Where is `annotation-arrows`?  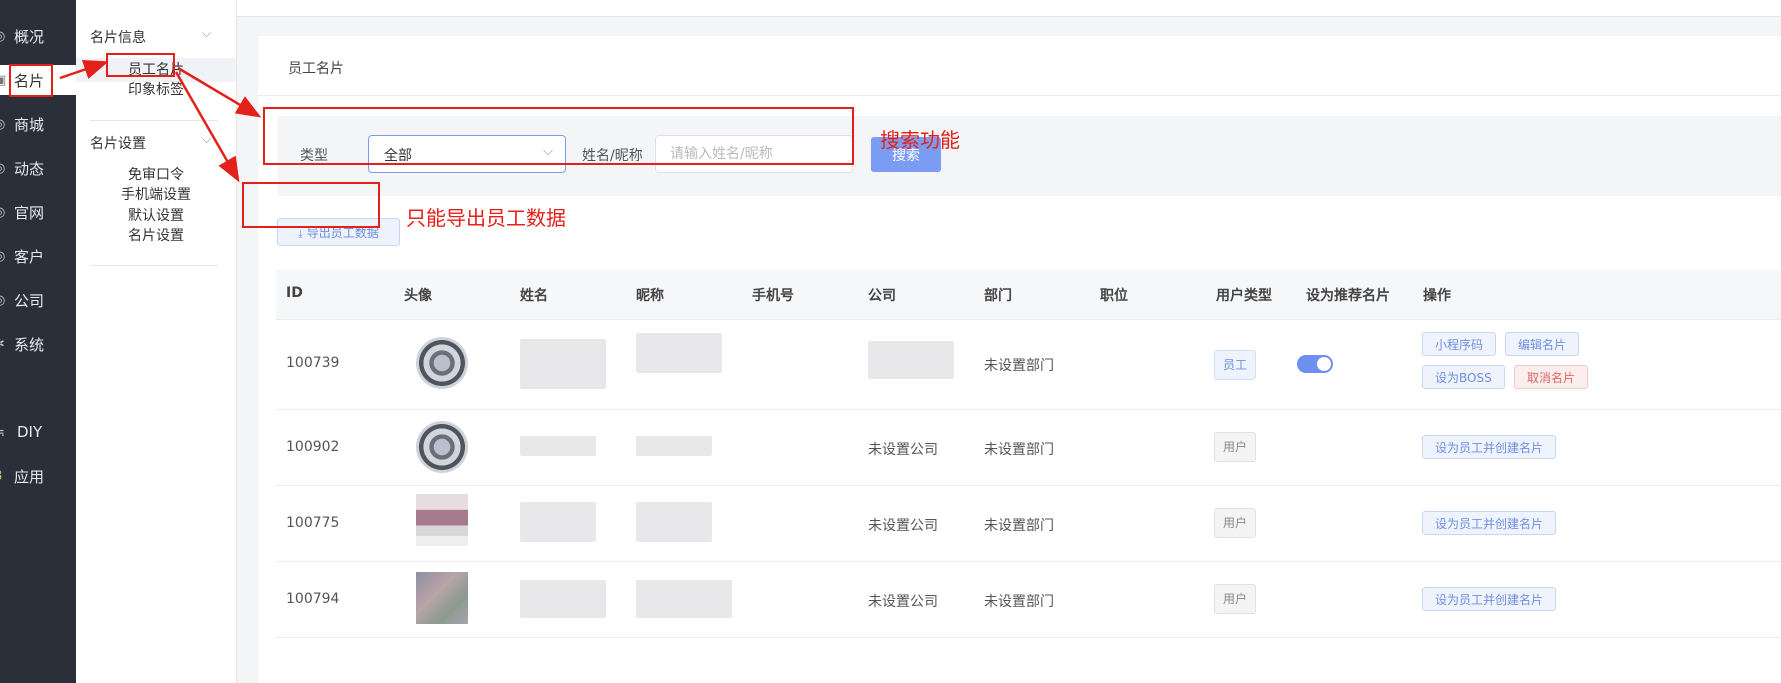 annotation-arrows is located at coordinates (160, 121).